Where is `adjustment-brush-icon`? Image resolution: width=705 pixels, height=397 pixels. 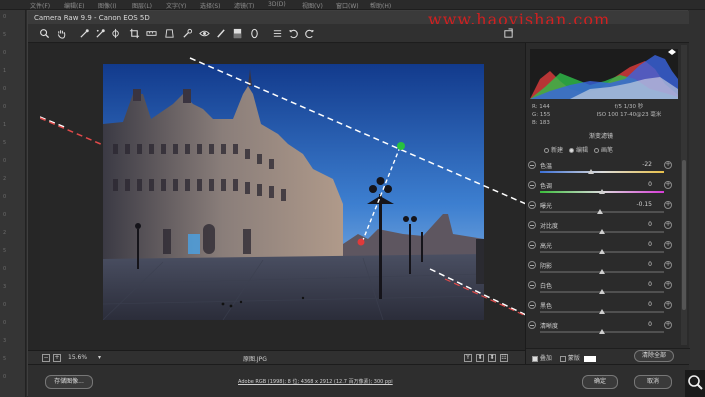 adjustment-brush-icon is located at coordinates (220, 33).